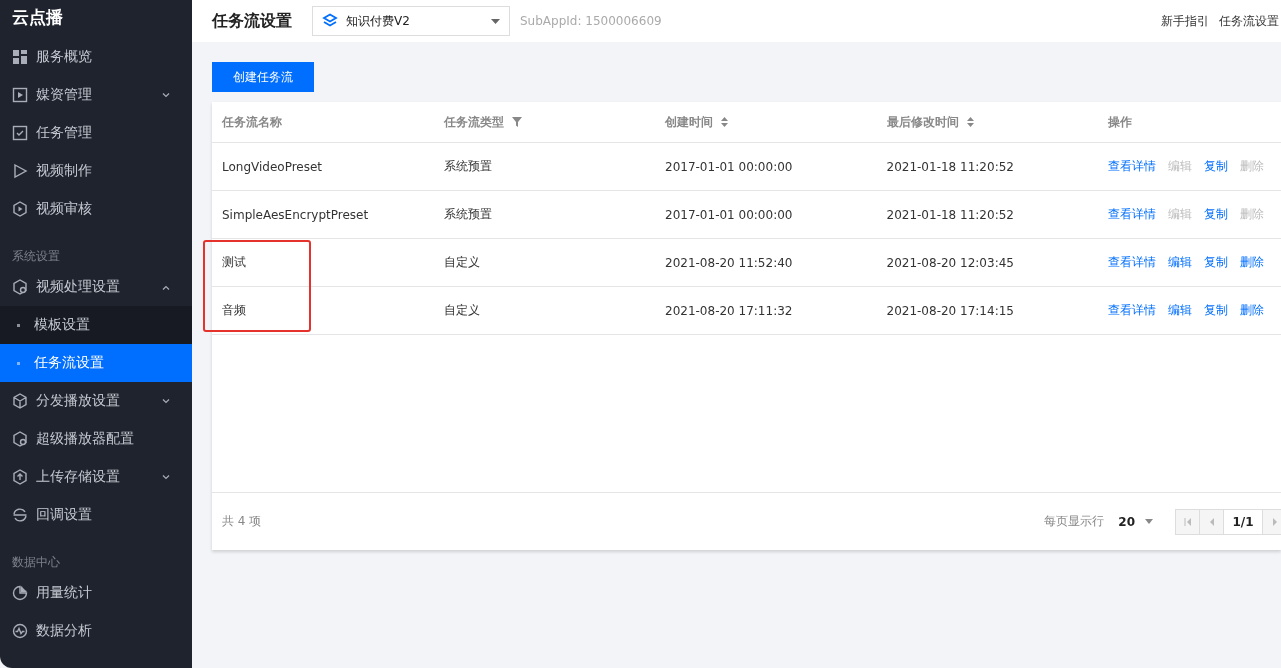  What do you see at coordinates (272, 166) in the screenshot?
I see `table-cell: LongVideoPreset` at bounding box center [272, 166].